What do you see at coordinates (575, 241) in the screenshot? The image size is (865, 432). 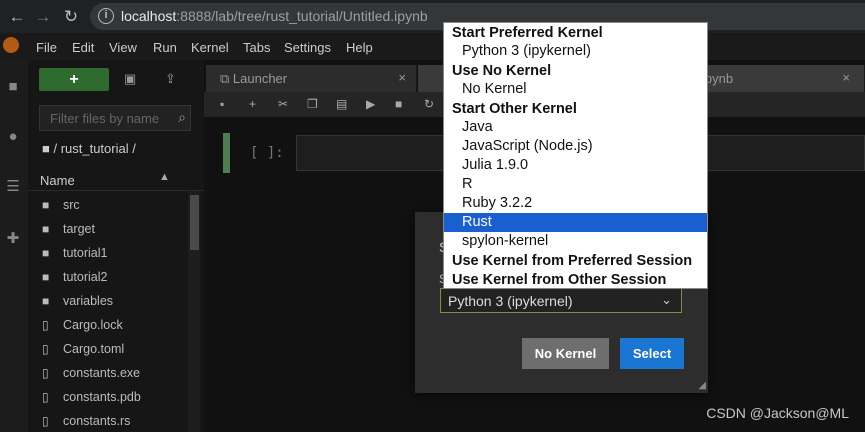 I see `dropdown-option: spylon-kernel` at bounding box center [575, 241].